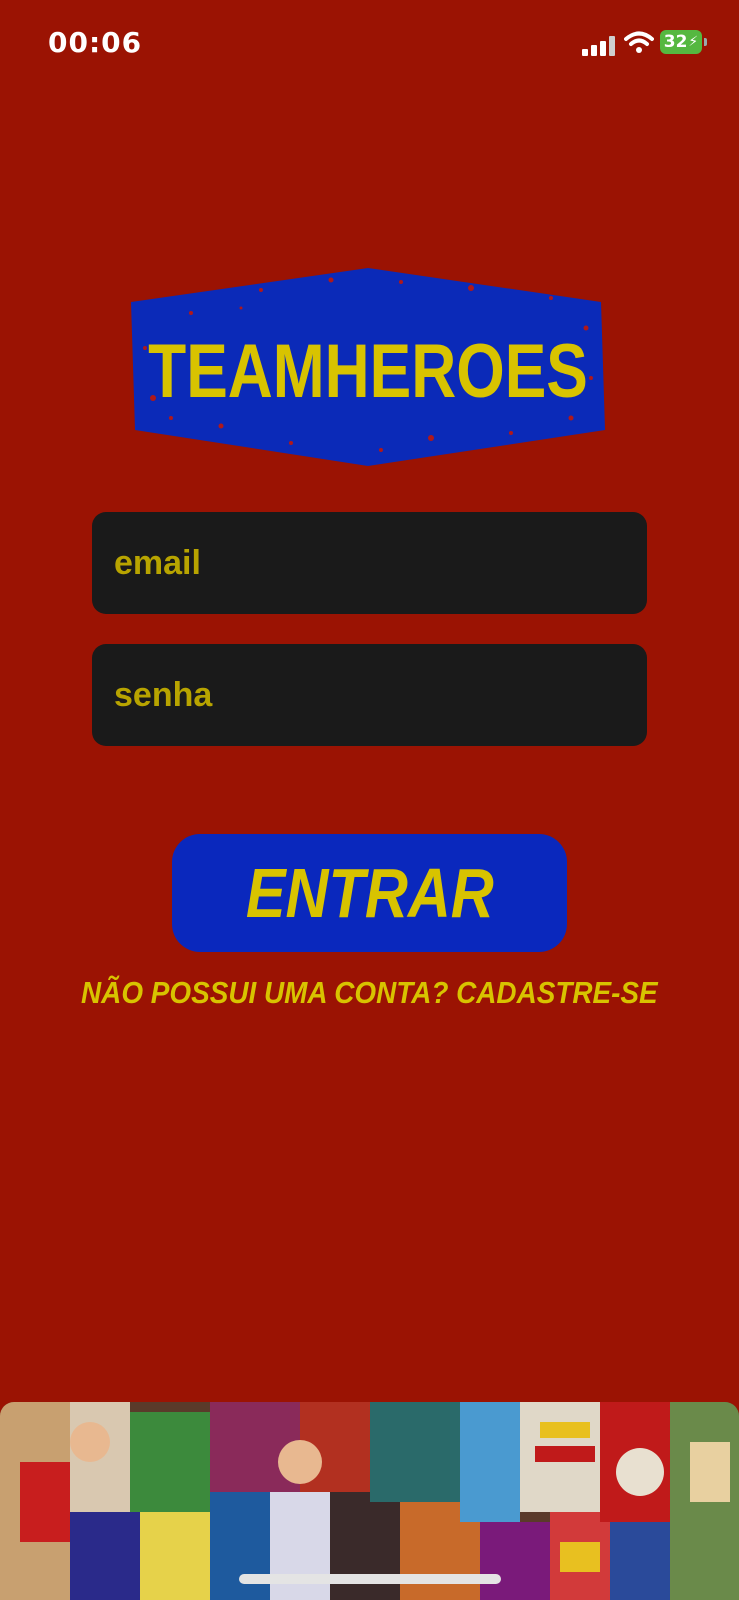 Image resolution: width=739 pixels, height=1600 pixels. What do you see at coordinates (368, 371) in the screenshot?
I see `logo-text: TEAMHEROES` at bounding box center [368, 371].